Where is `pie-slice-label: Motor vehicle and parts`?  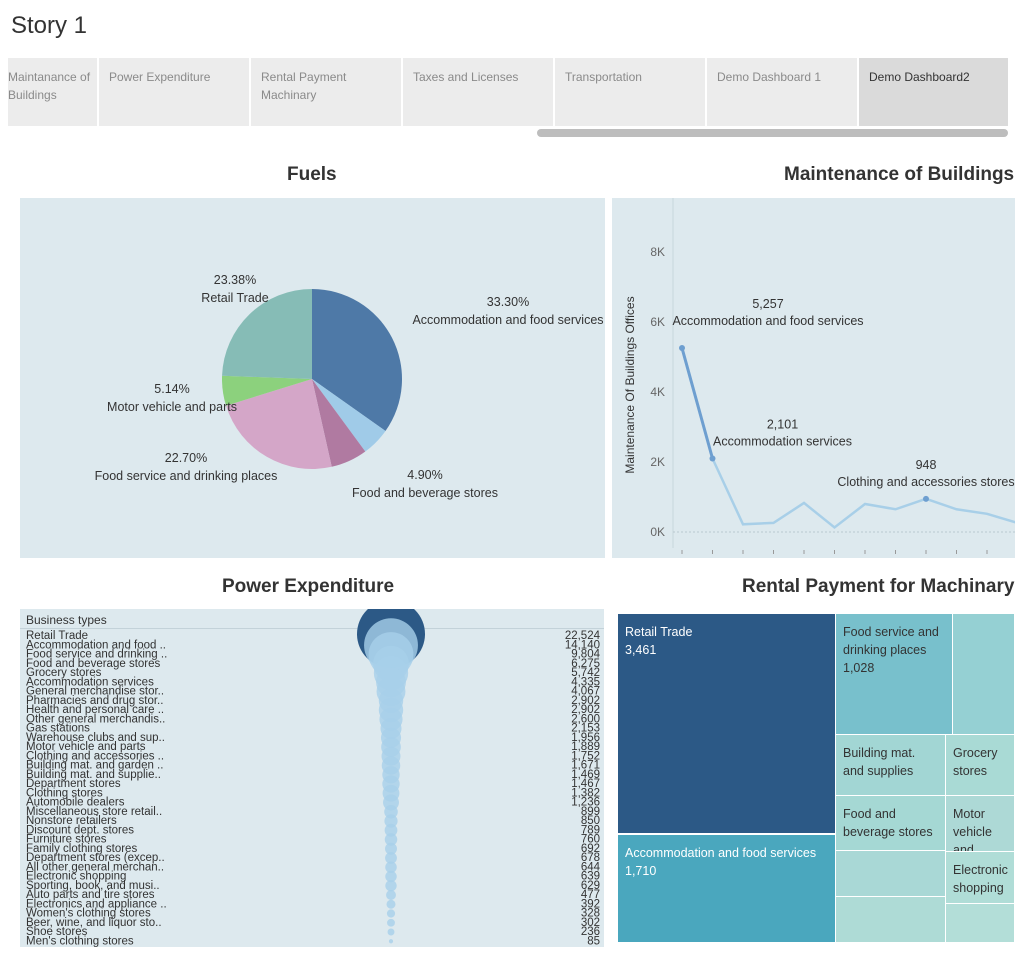
pie-slice-label: Motor vehicle and parts is located at coordinates (172, 407).